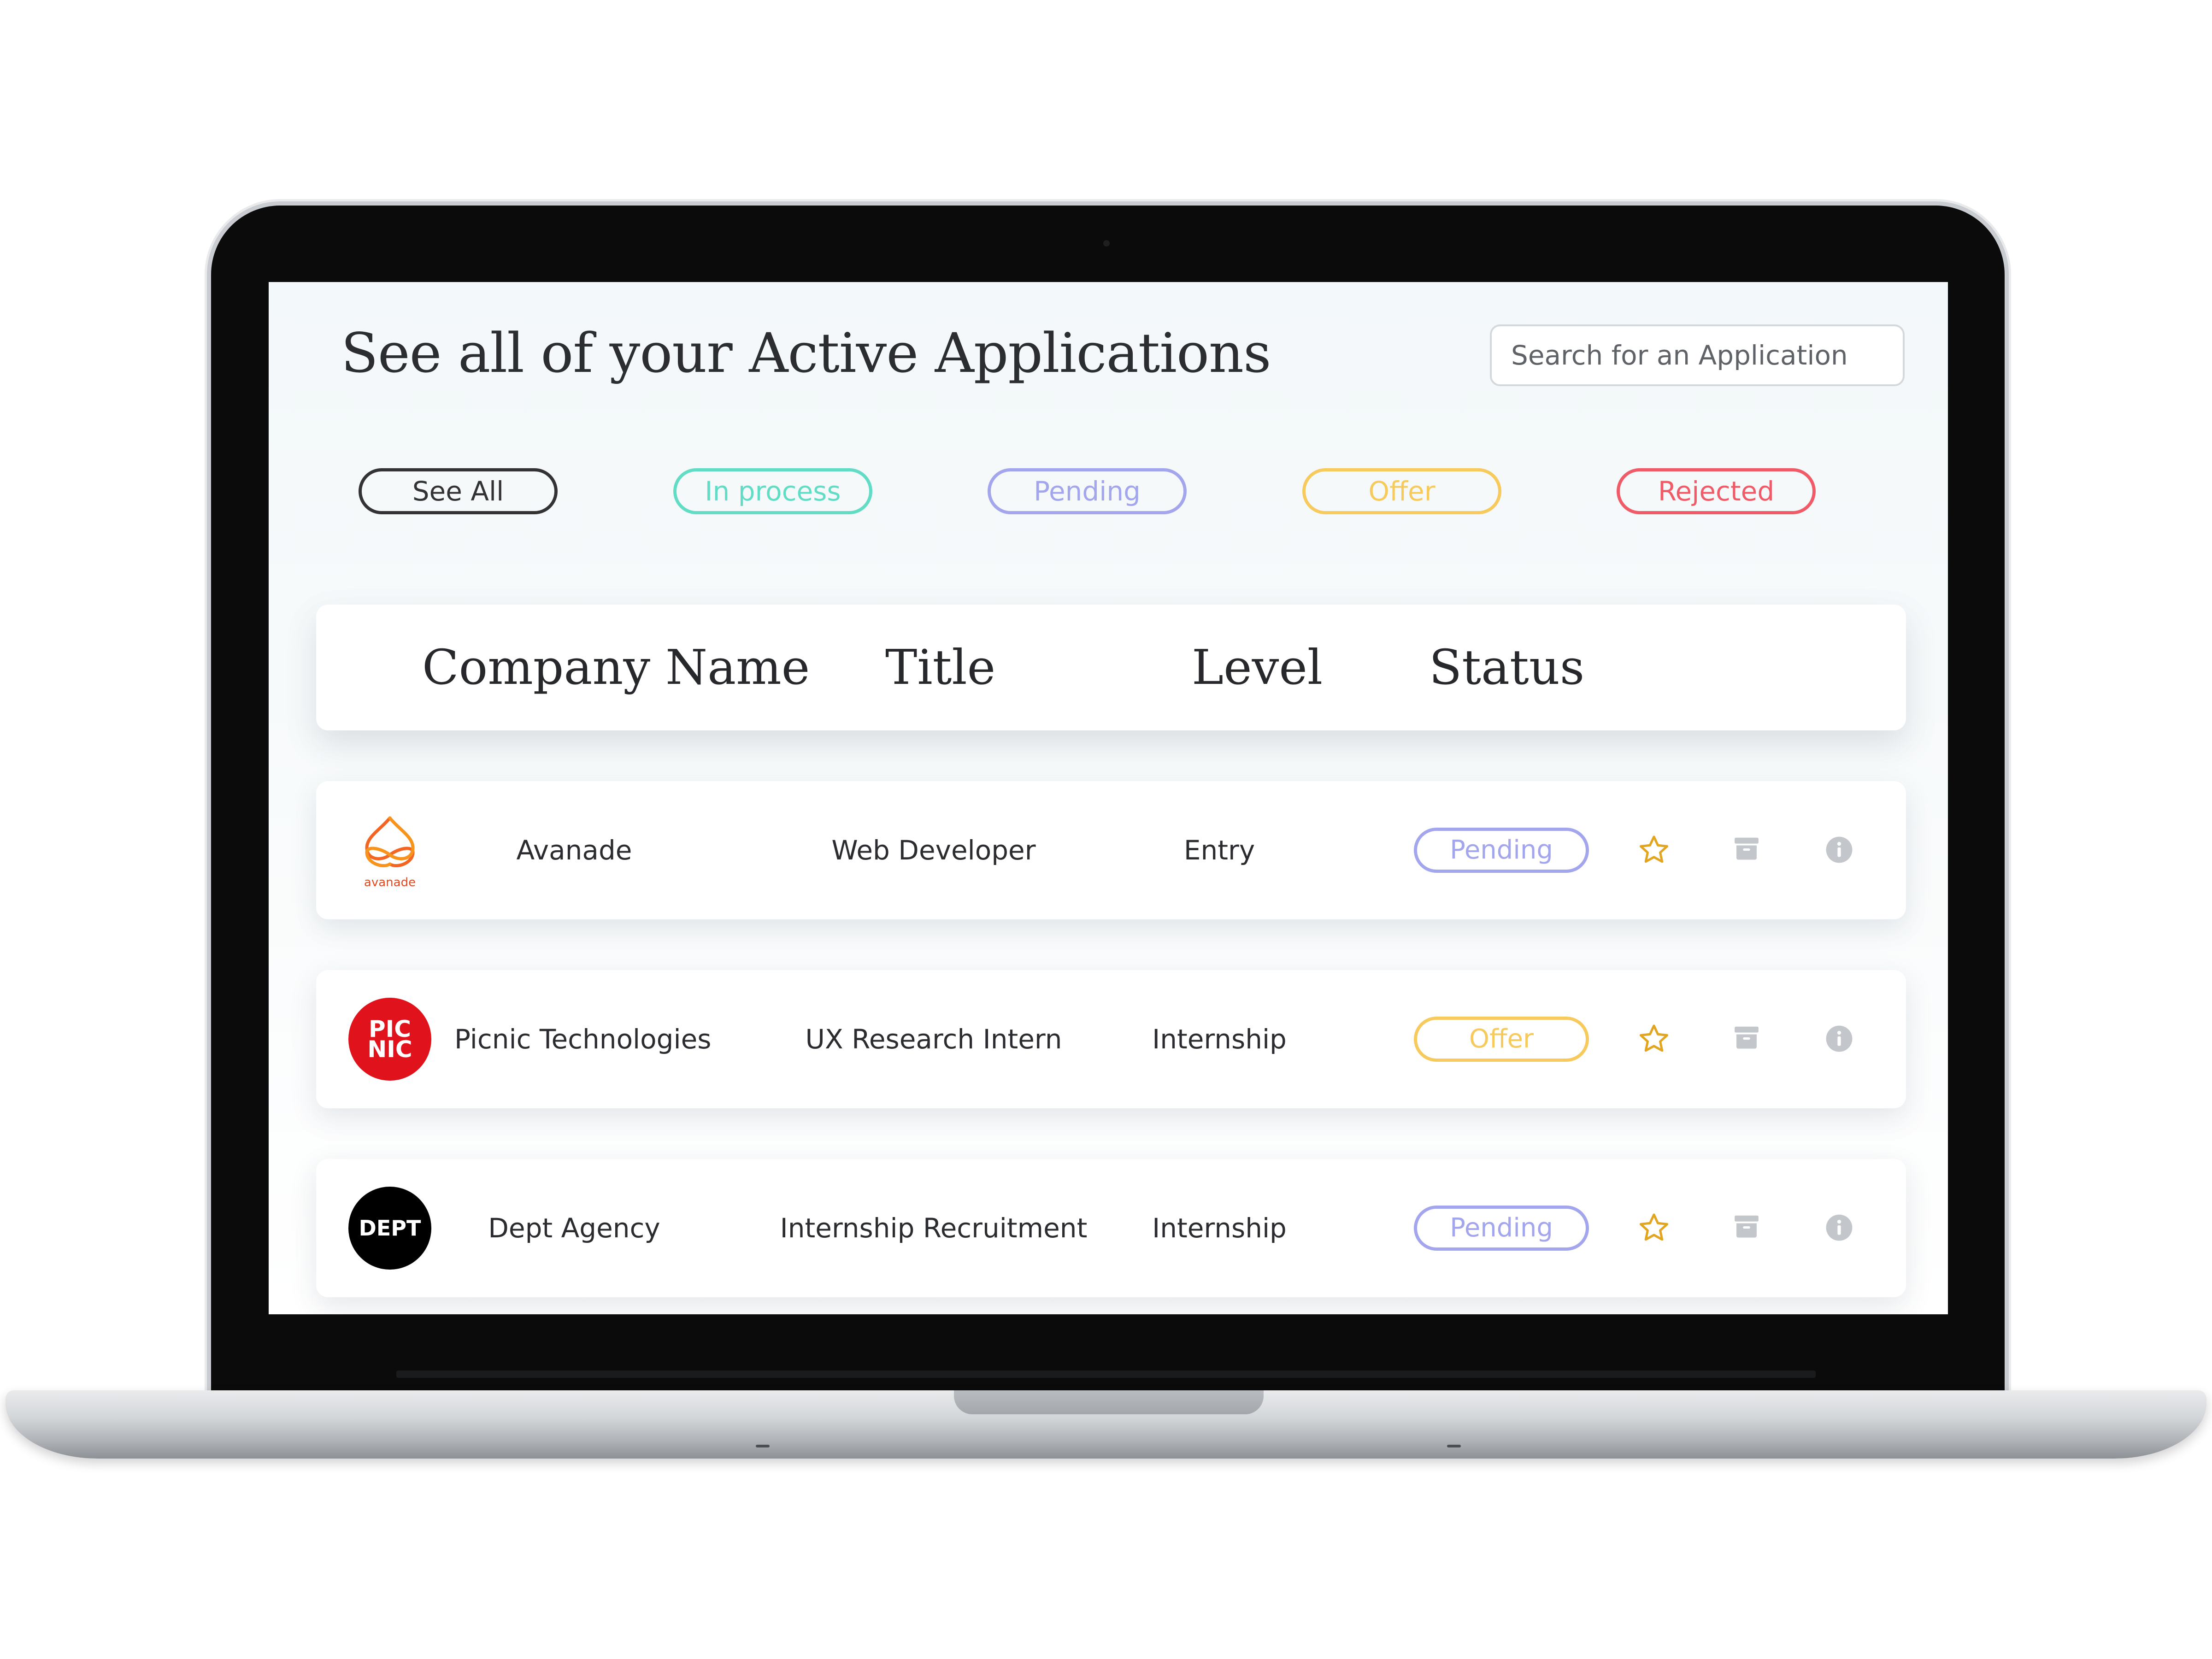 This screenshot has height=1659, width=2212. What do you see at coordinates (1697, 355) in the screenshot?
I see `search-input: Search for an Application` at bounding box center [1697, 355].